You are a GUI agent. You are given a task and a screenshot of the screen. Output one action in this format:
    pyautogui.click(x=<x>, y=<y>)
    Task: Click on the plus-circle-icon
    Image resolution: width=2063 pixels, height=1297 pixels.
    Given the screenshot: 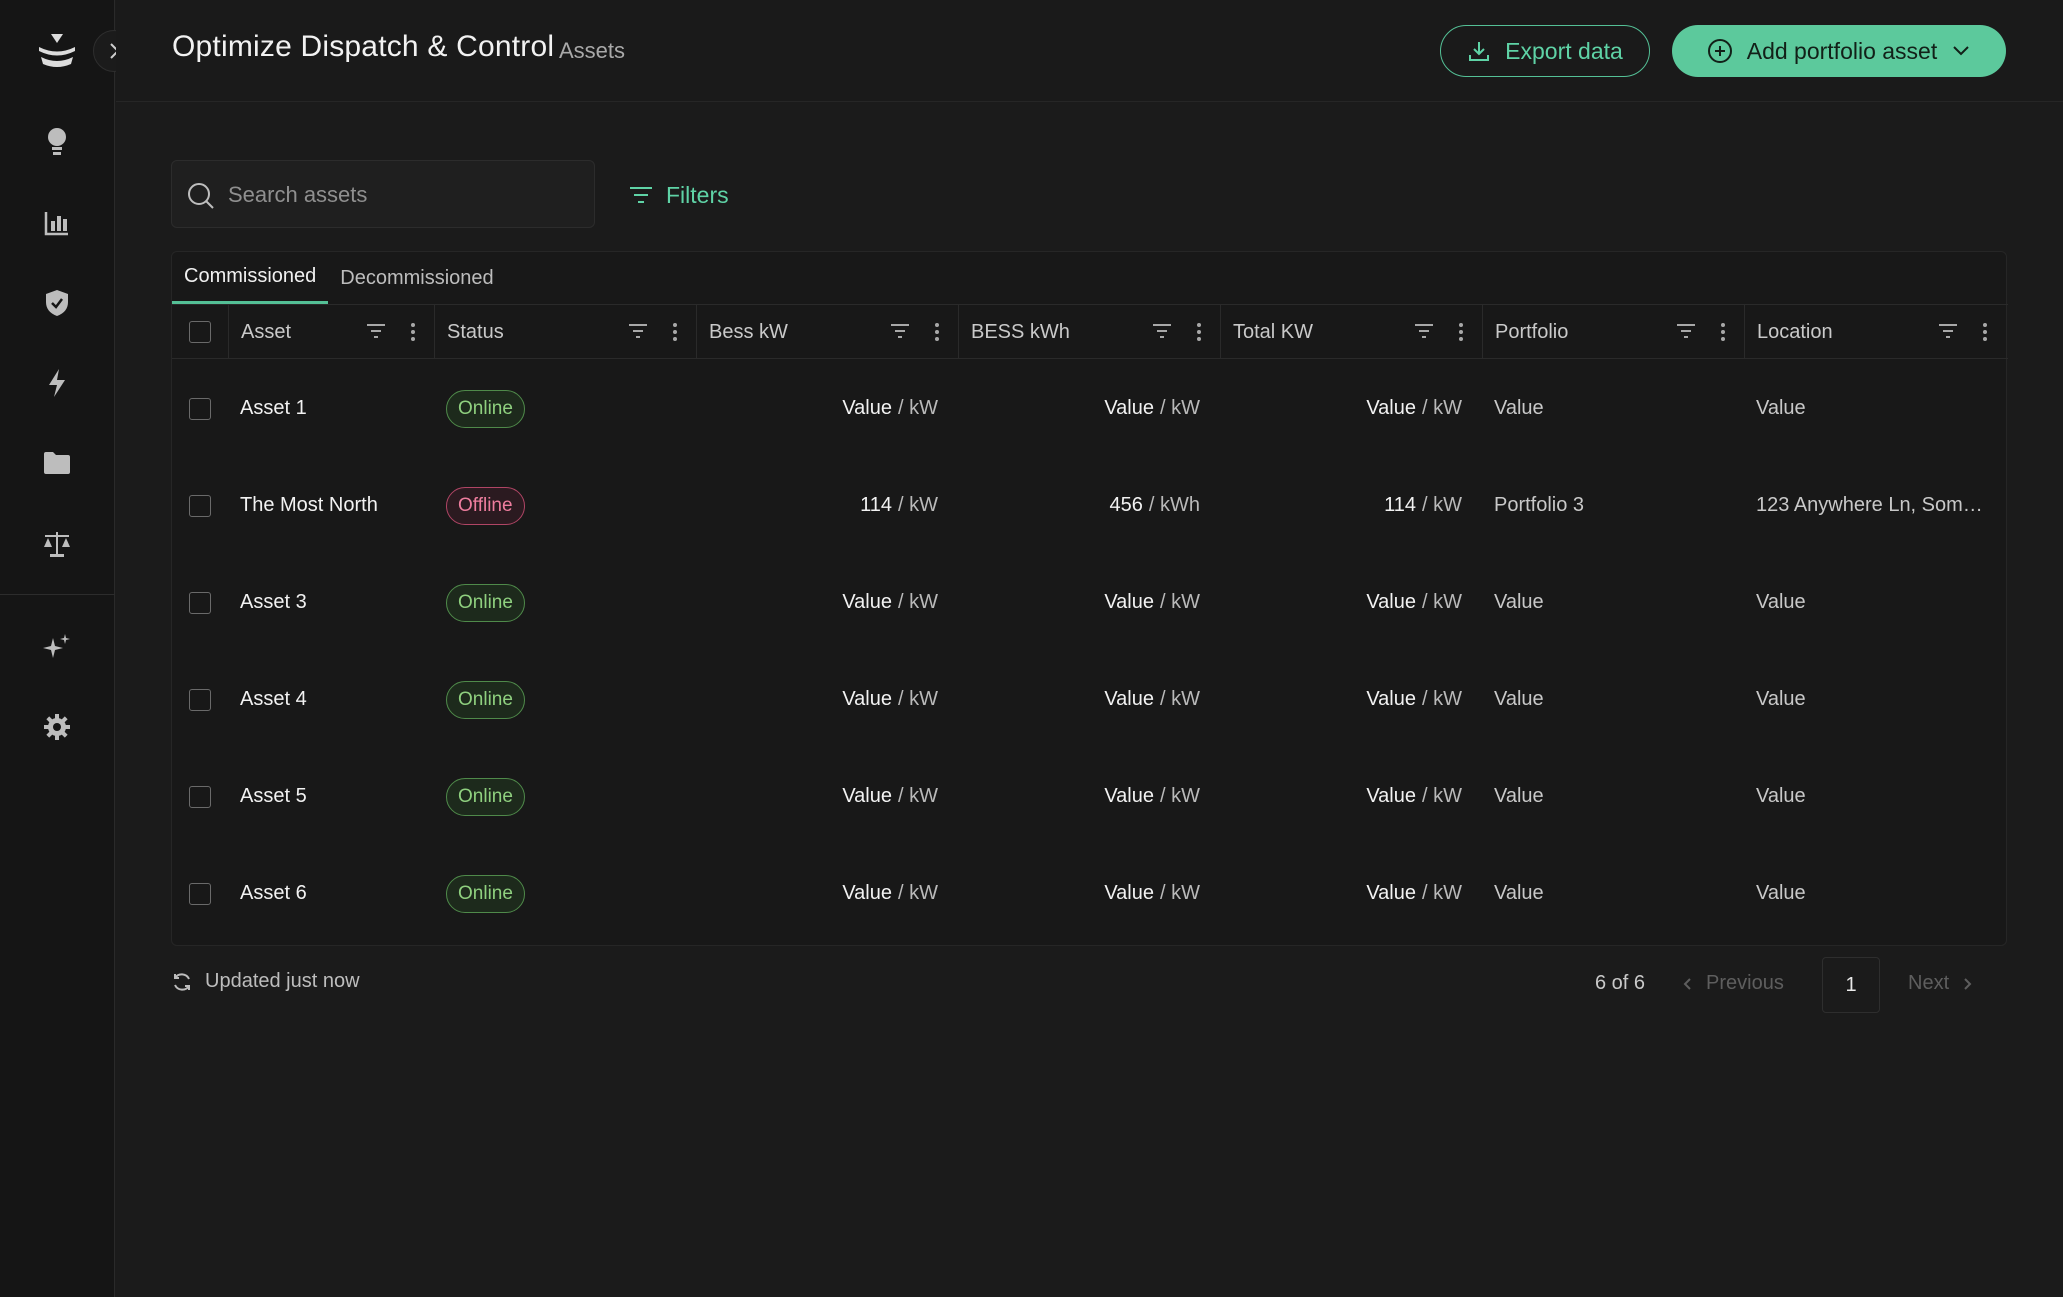 What is the action you would take?
    pyautogui.click(x=1719, y=51)
    